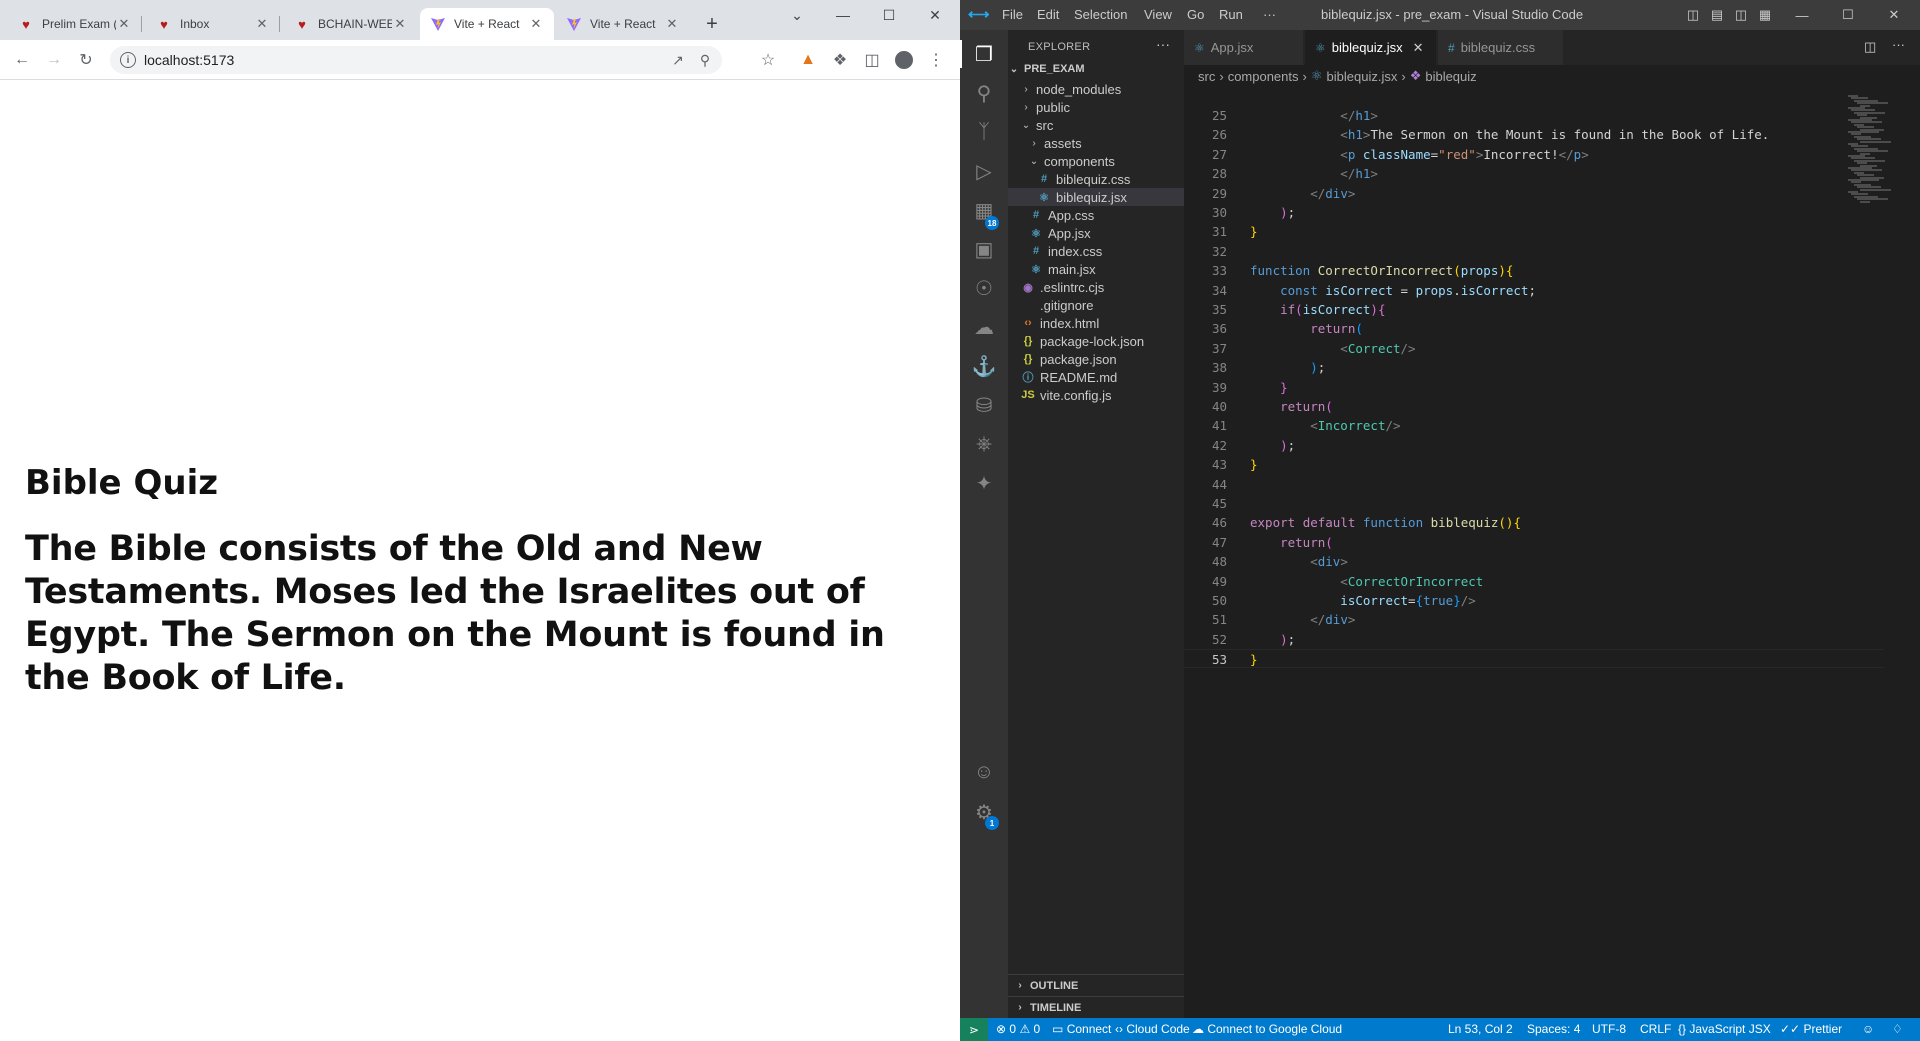 The height and width of the screenshot is (1041, 1920). Describe the element at coordinates (984, 288) in the screenshot. I see `git-graph-icon: ☉` at that location.